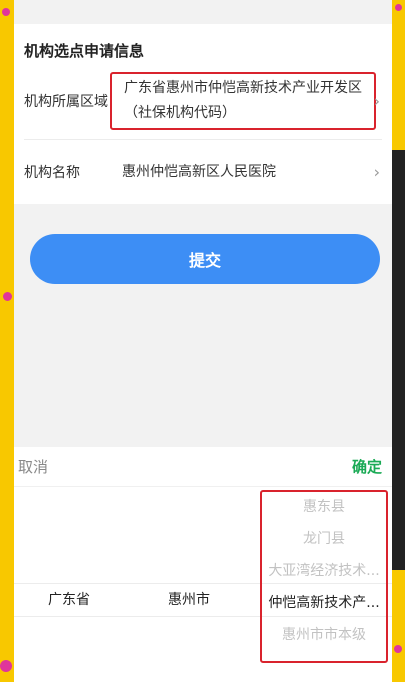 The height and width of the screenshot is (682, 405). What do you see at coordinates (52, 173) in the screenshot?
I see `name-label: 机构名称` at bounding box center [52, 173].